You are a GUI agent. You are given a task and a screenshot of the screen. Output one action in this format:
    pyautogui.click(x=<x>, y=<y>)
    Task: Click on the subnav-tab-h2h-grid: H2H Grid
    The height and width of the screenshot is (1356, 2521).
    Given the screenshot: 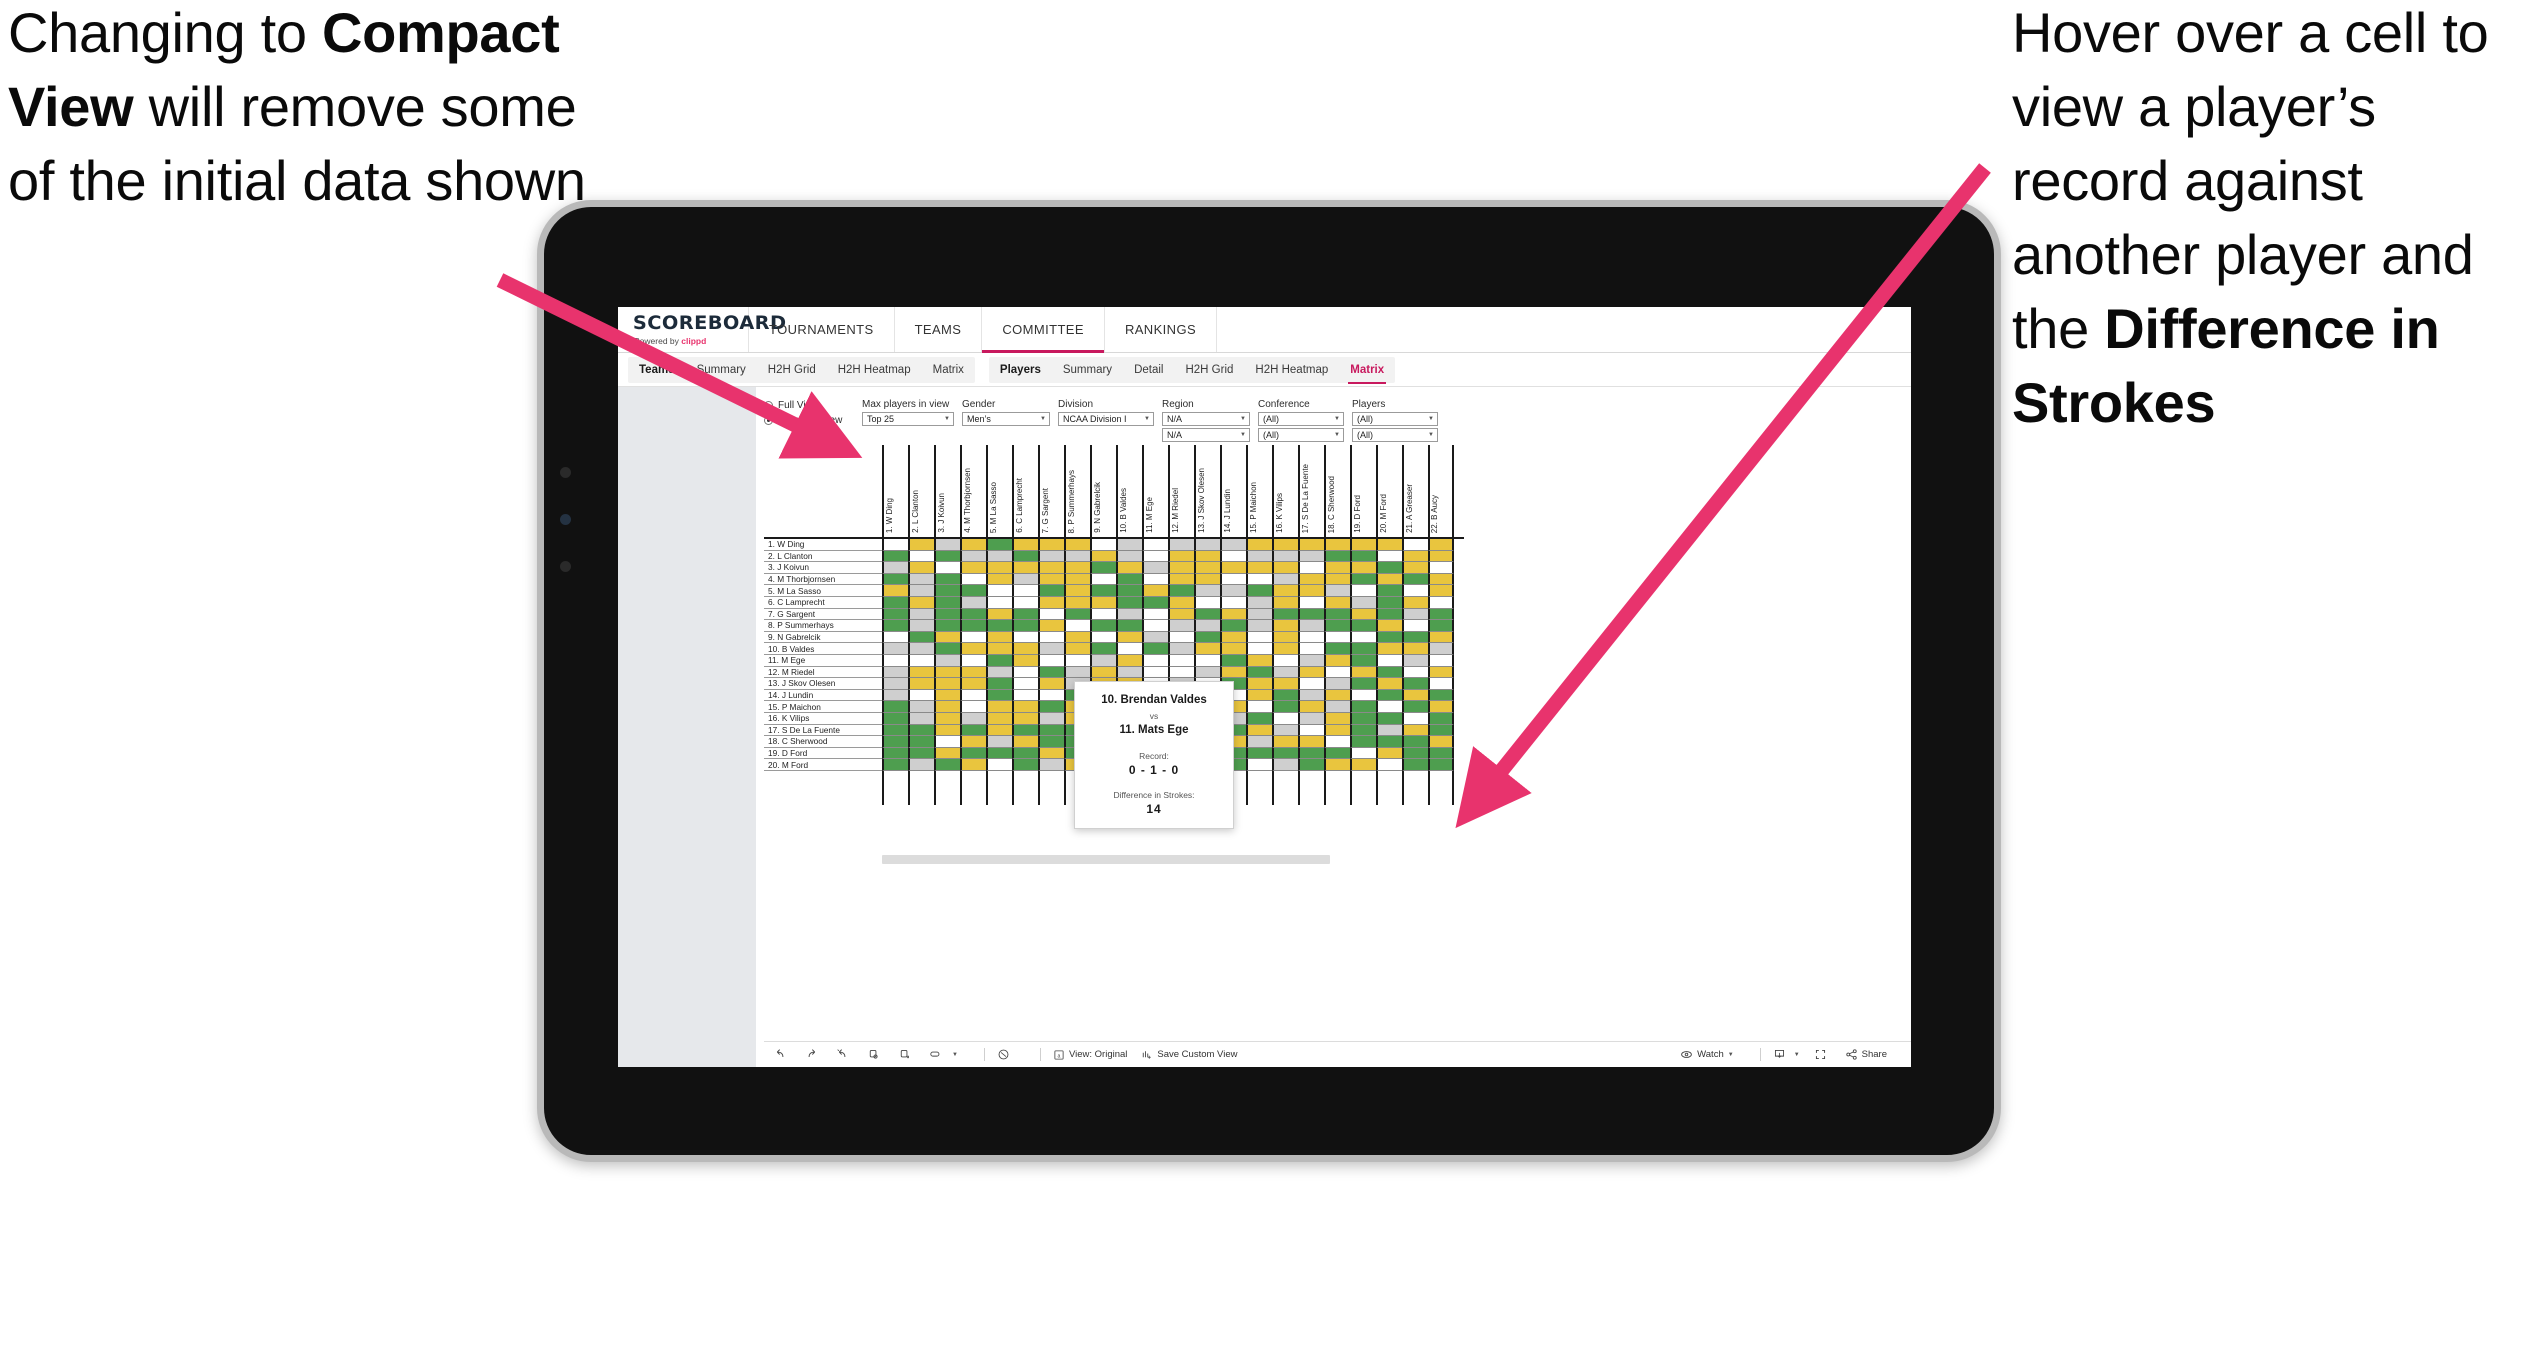 What is the action you would take?
    pyautogui.click(x=792, y=370)
    